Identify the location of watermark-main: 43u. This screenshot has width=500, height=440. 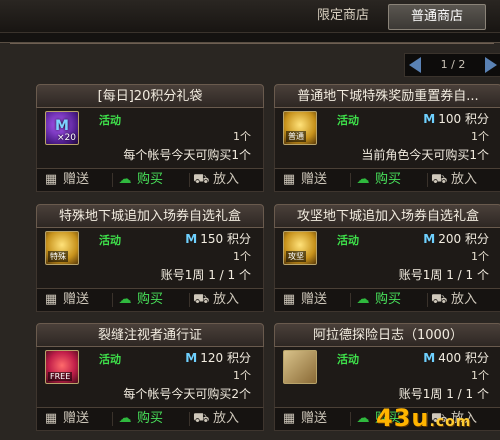
(403, 418).